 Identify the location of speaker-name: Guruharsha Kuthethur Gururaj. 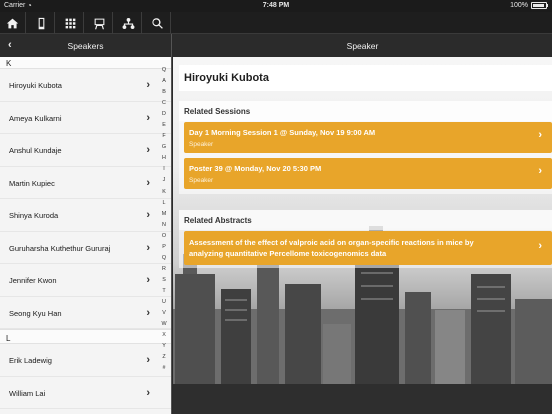
(60, 248).